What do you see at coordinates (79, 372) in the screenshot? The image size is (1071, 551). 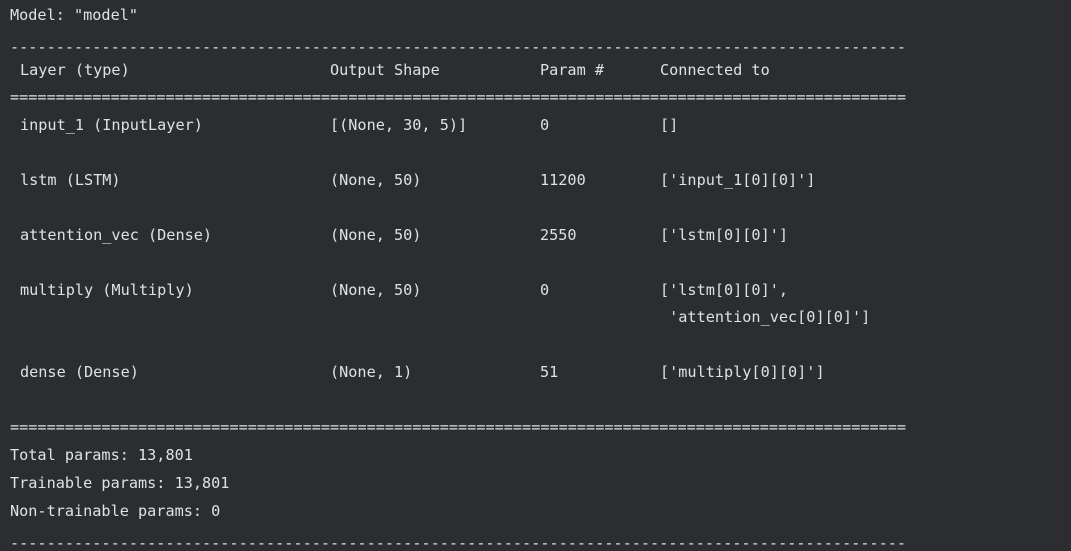 I see `row-layer: dense (Dense)` at bounding box center [79, 372].